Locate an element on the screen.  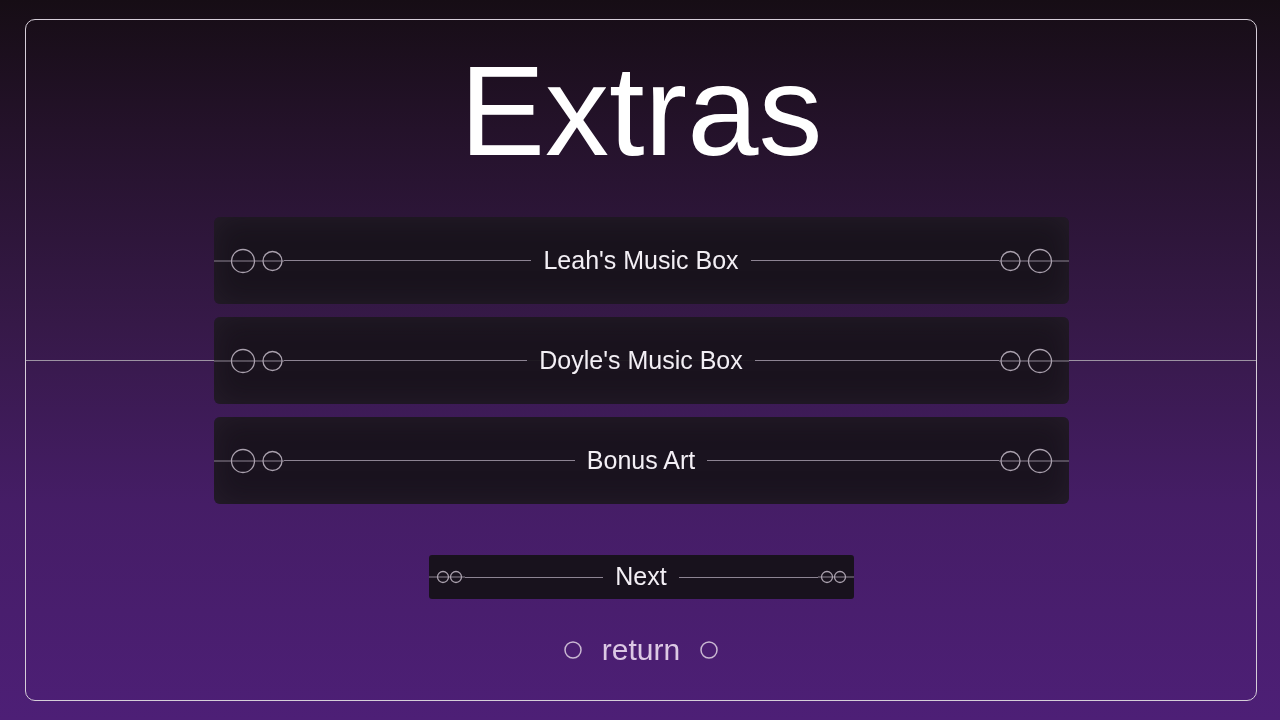
menu-button: Leah's Music Box is located at coordinates (641, 260).